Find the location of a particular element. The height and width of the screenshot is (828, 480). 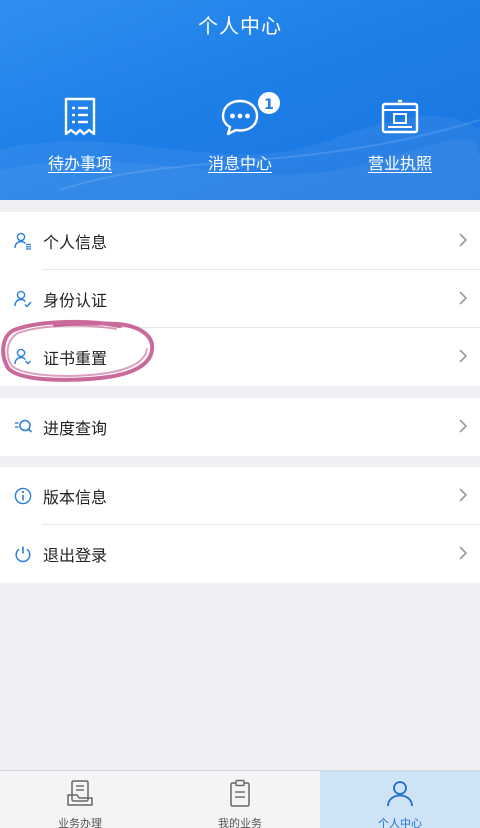

user-icon is located at coordinates (400, 796).